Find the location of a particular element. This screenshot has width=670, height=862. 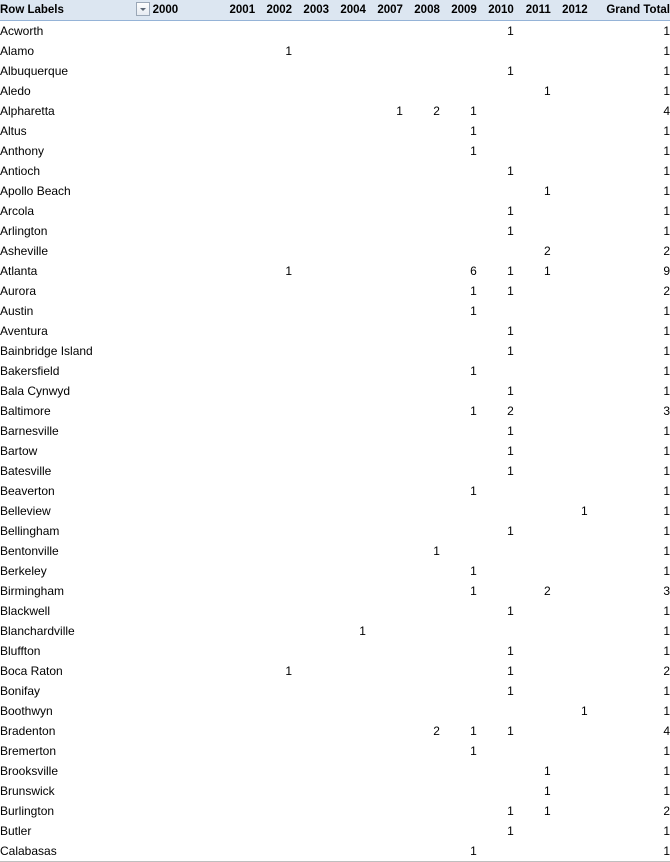

row-label-cell: Alpharetta is located at coordinates (76, 111).